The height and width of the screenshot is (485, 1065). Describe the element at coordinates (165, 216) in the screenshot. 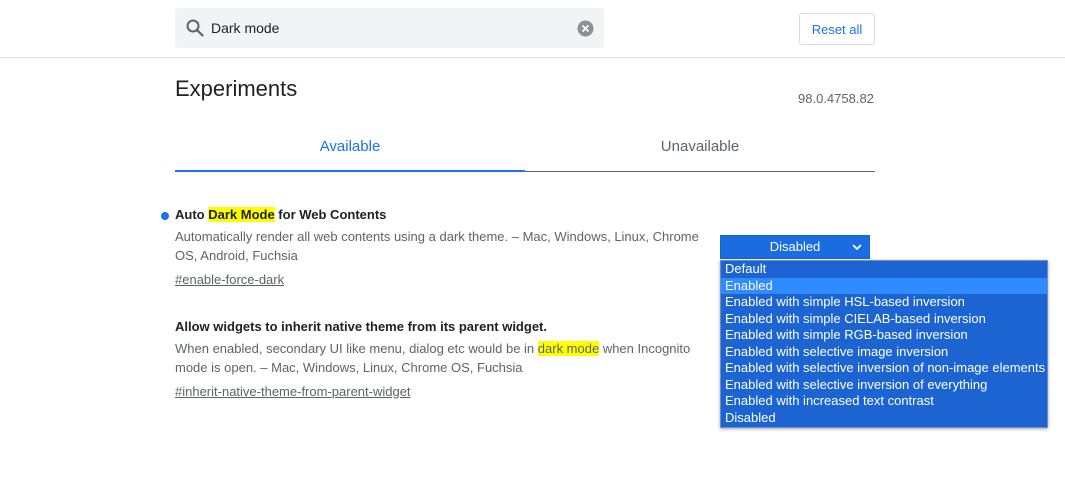

I see `modified-indicator-dot` at that location.